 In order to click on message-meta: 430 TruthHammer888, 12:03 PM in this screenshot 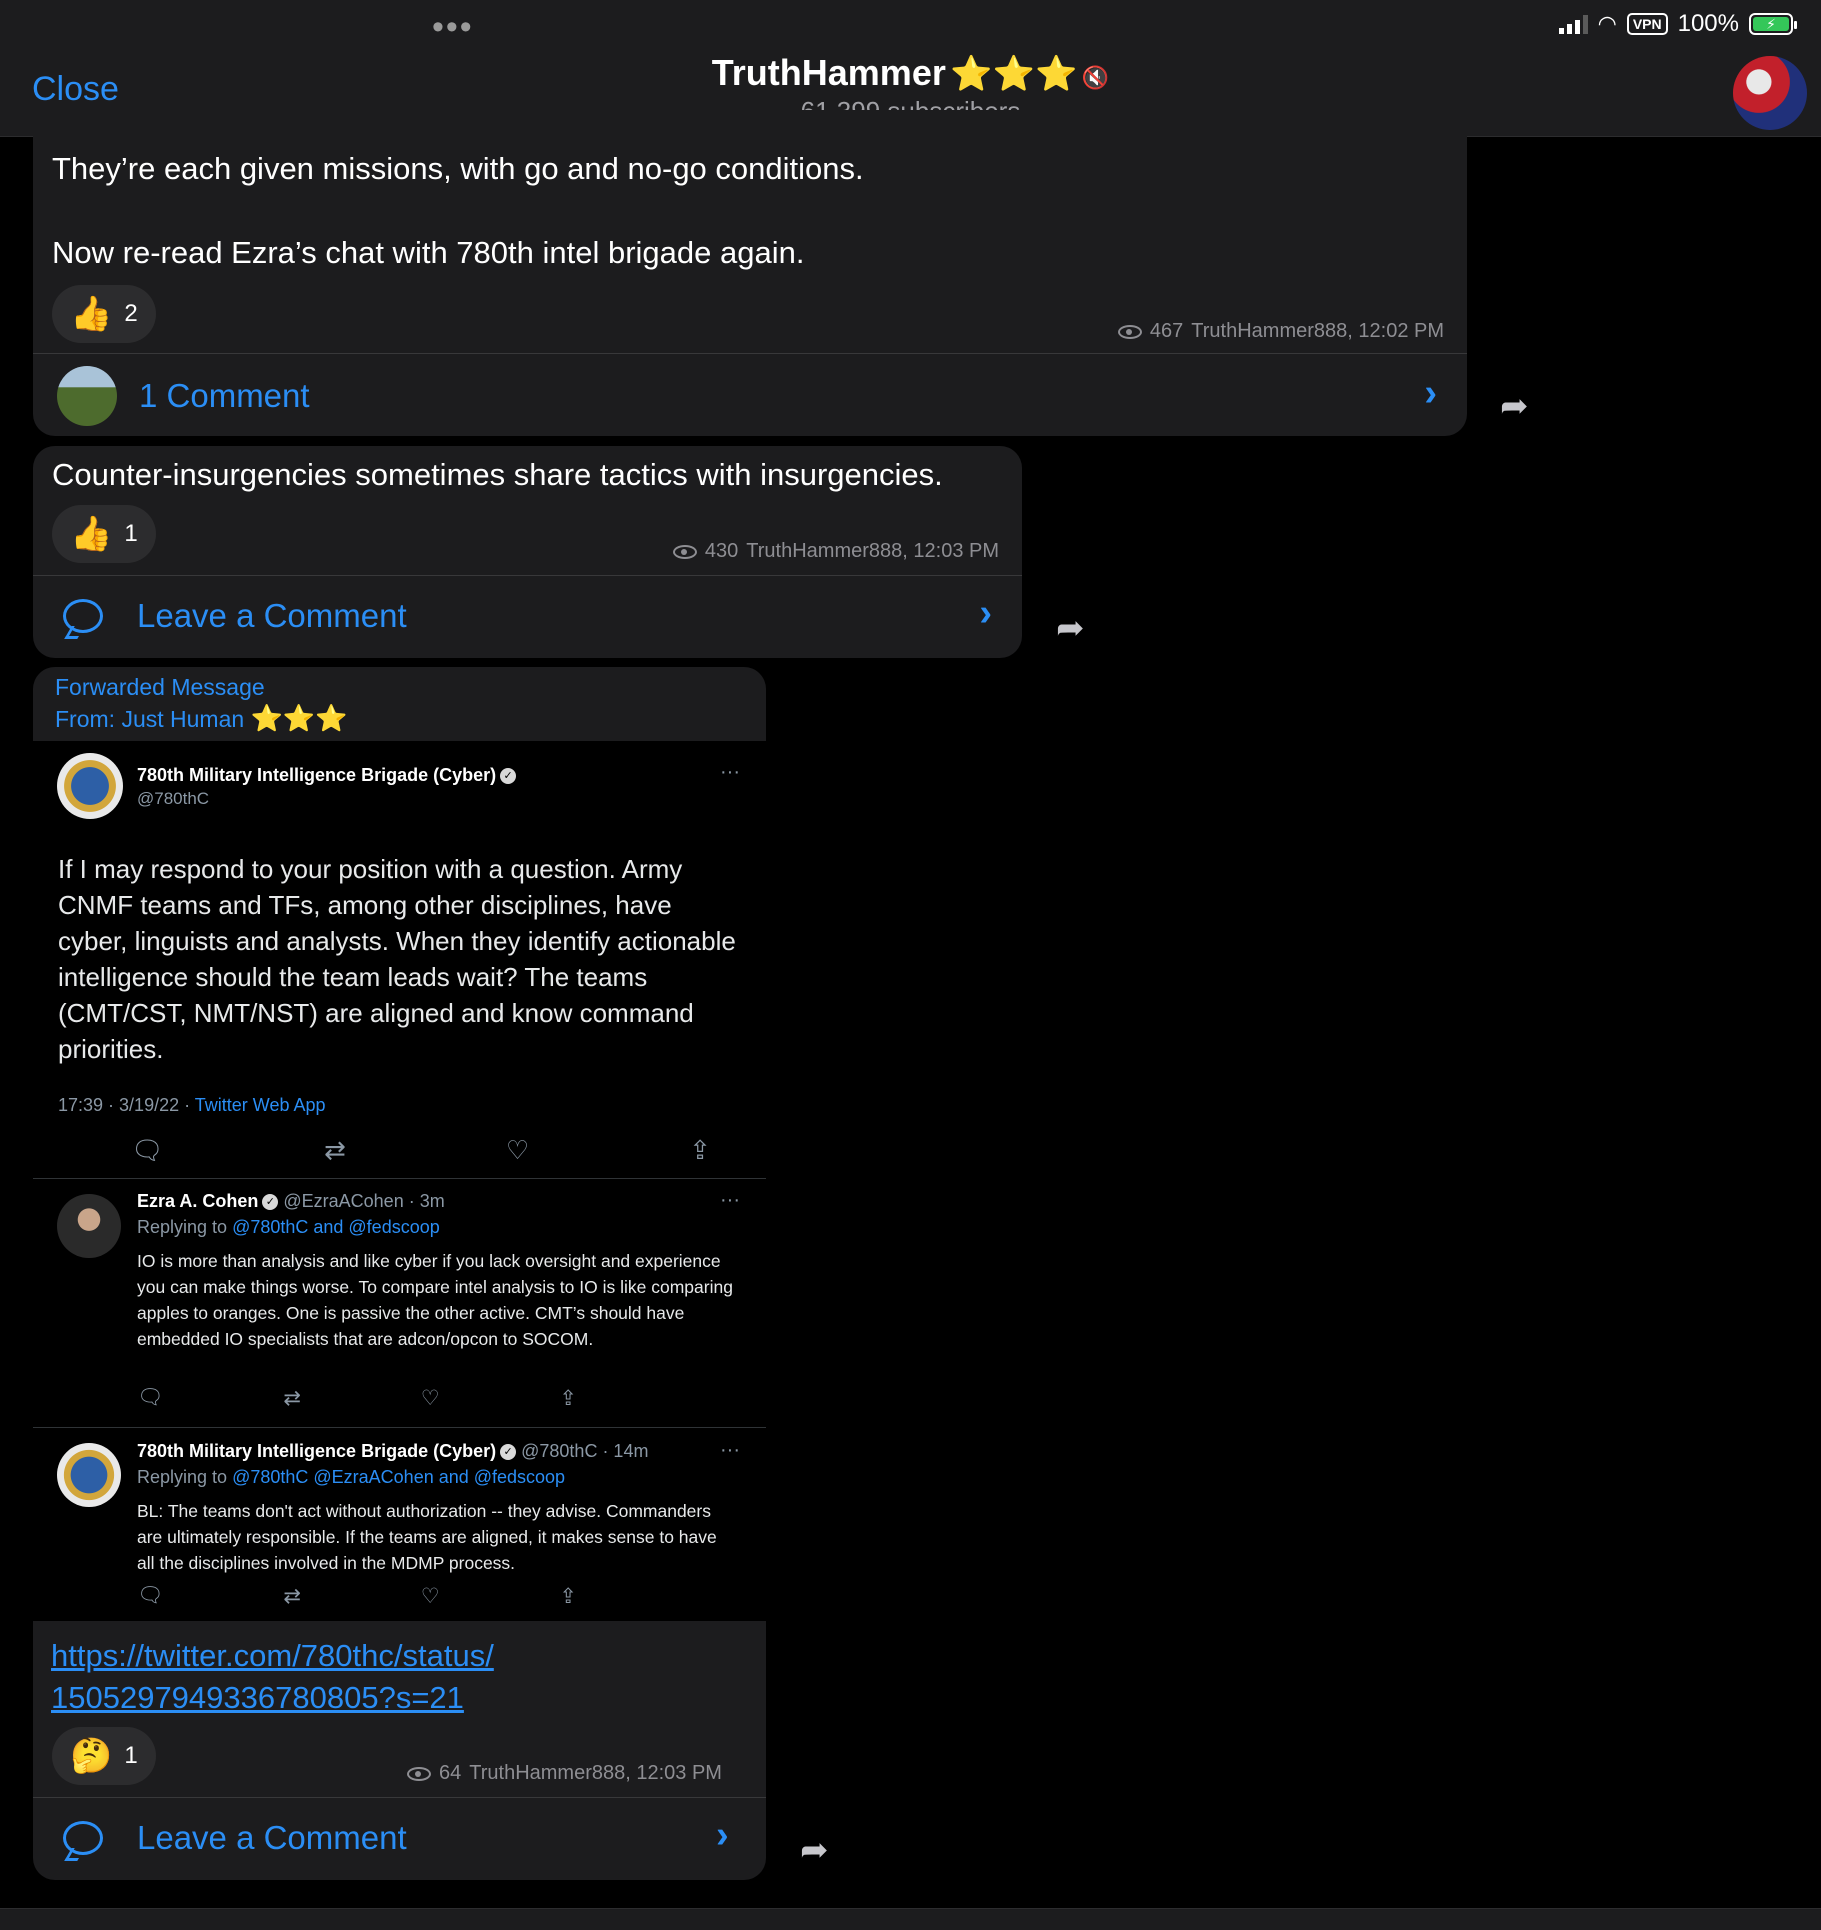, I will do `click(835, 551)`.